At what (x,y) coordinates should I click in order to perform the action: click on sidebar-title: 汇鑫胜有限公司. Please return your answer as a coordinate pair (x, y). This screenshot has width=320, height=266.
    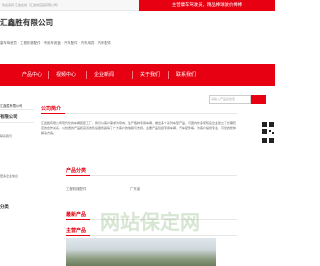
    Looking at the image, I should click on (11, 106).